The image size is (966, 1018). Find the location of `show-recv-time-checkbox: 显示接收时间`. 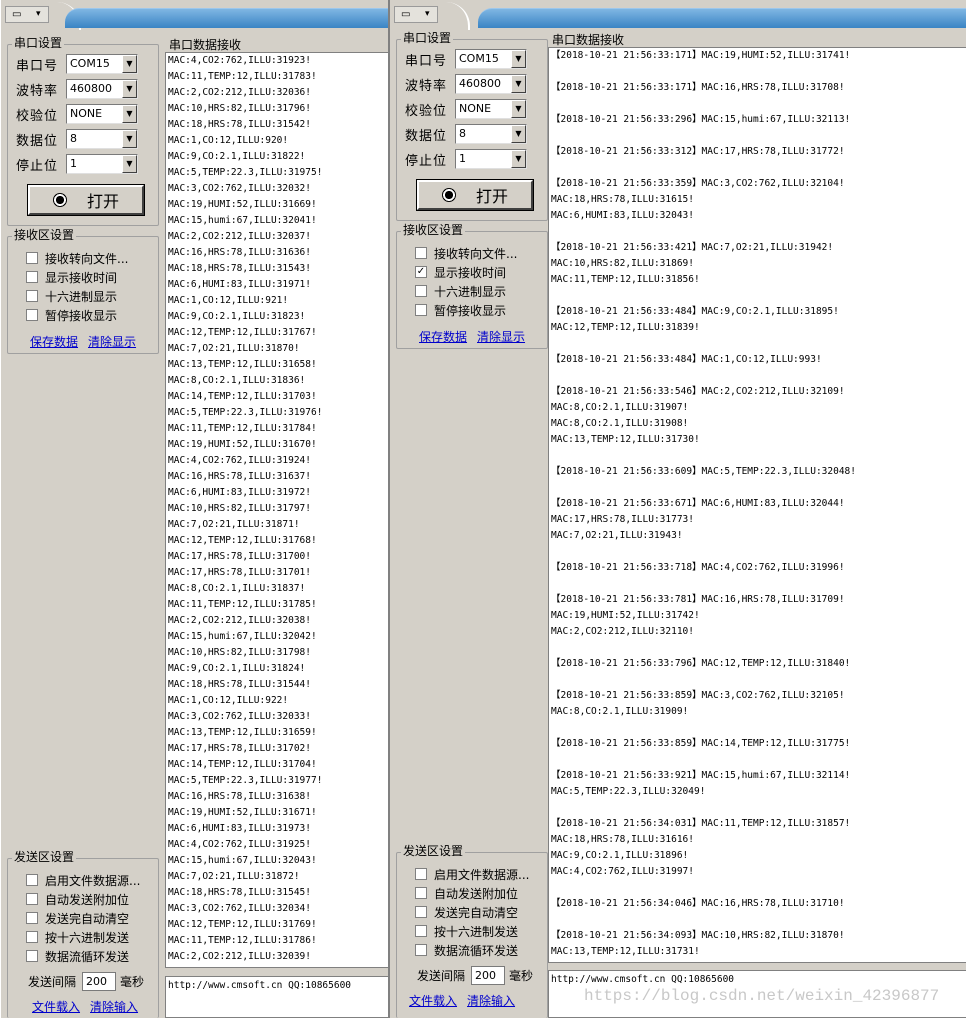

show-recv-time-checkbox: 显示接收时间 is located at coordinates (71, 277).